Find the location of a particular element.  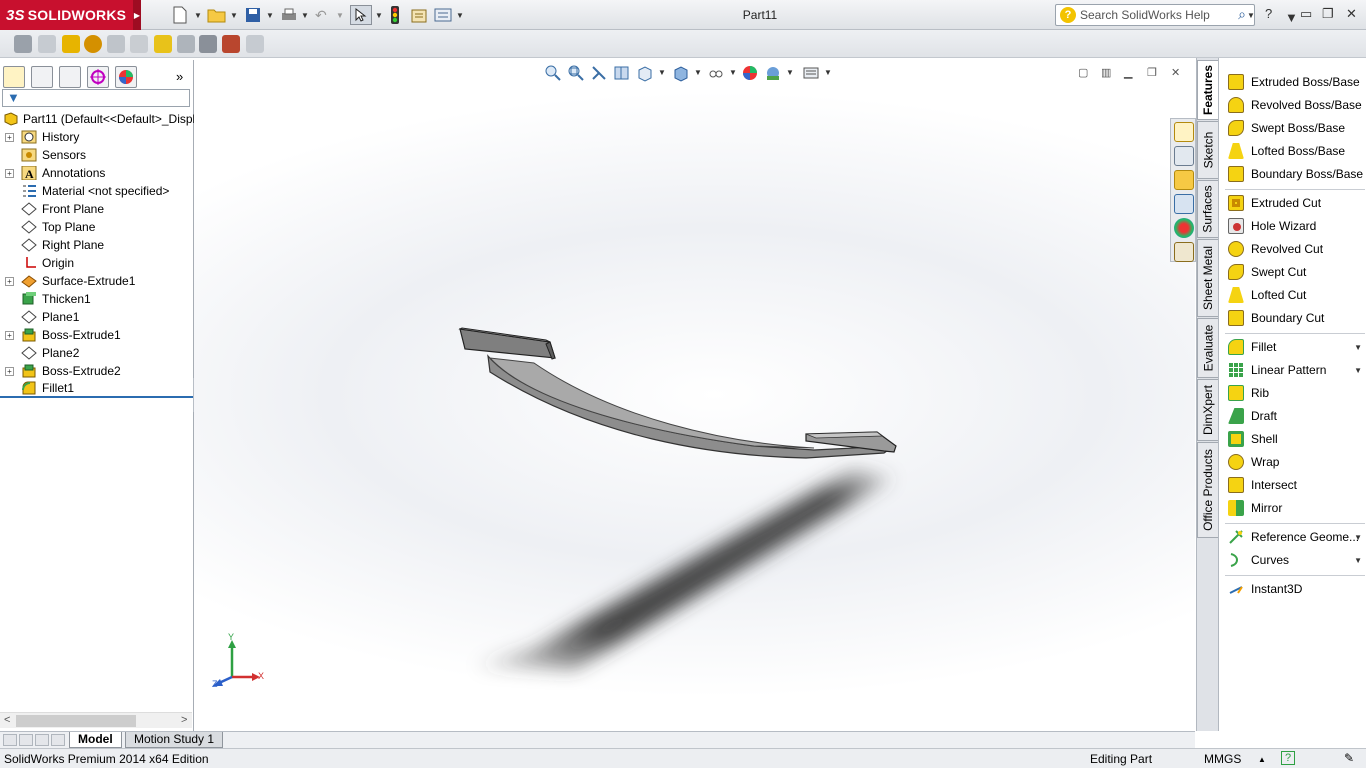

first-tab-button is located at coordinates (10, 740).